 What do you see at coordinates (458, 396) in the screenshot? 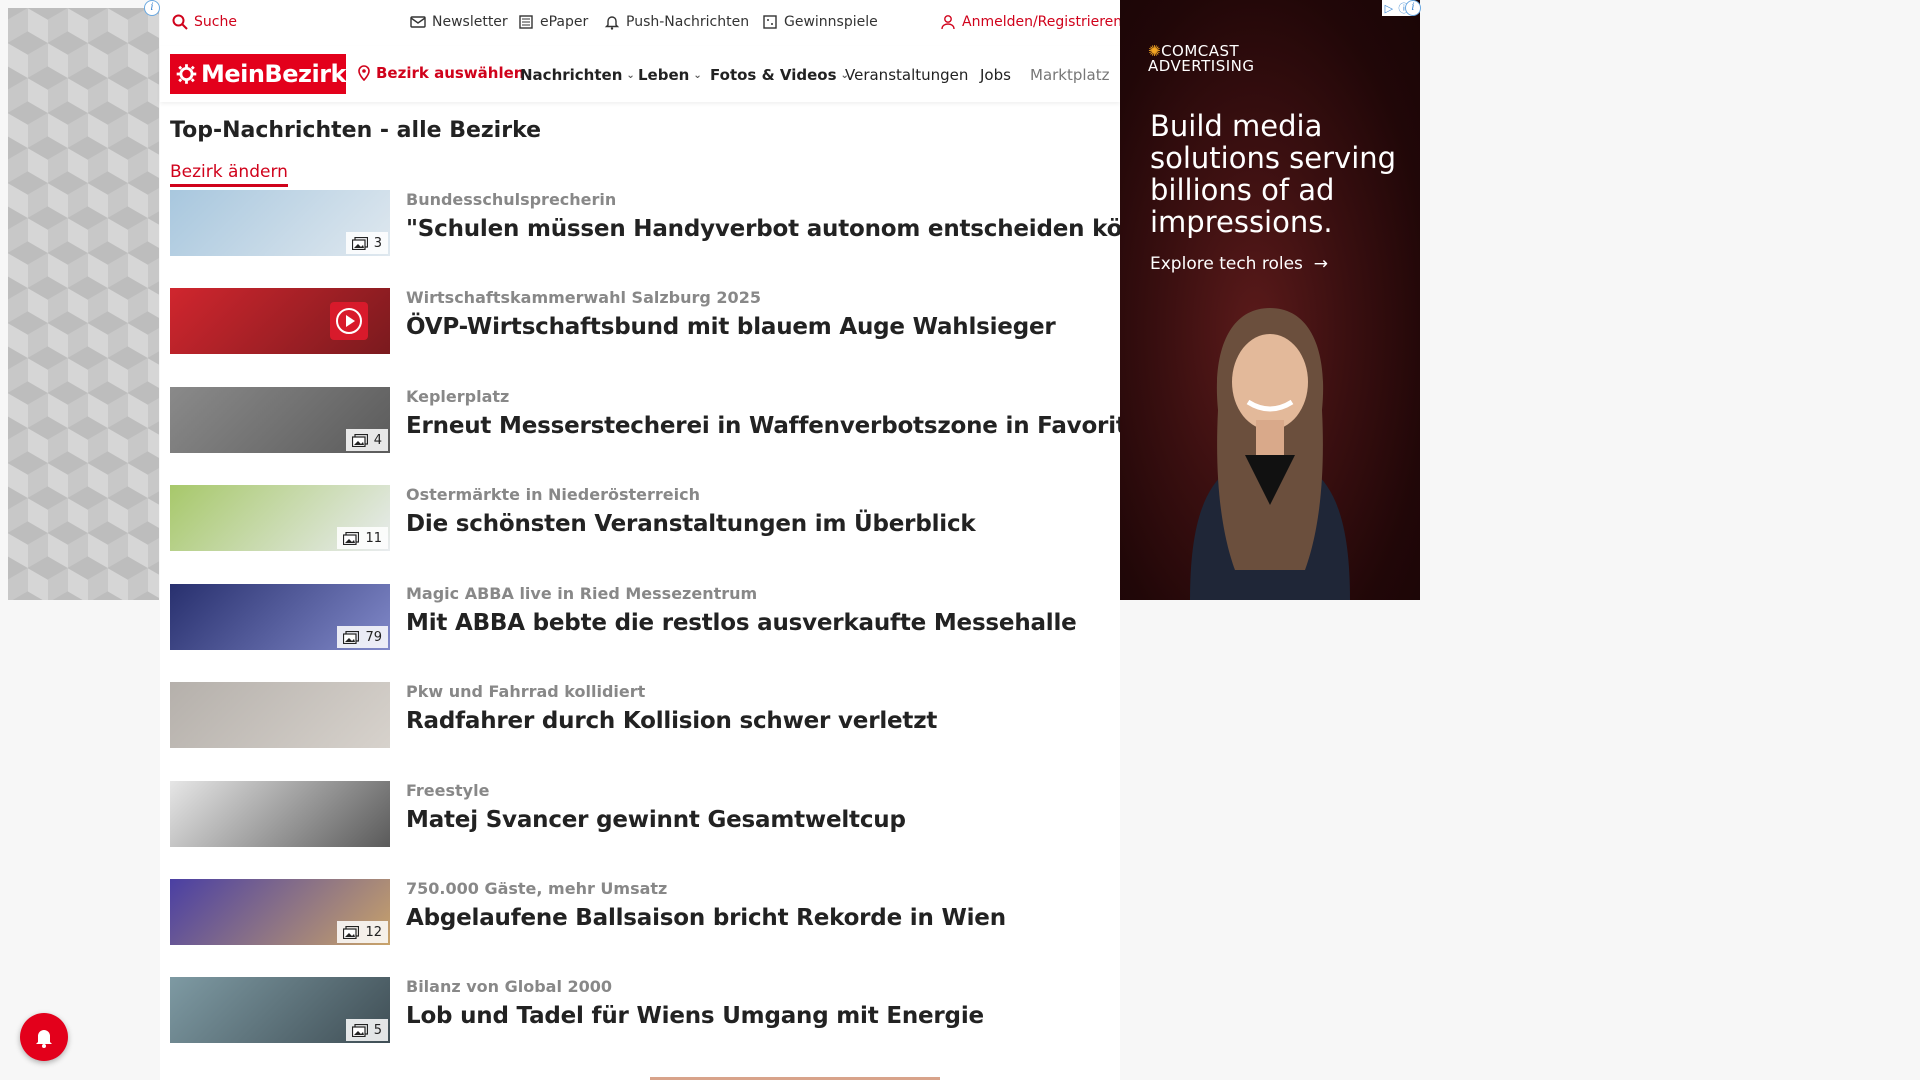
I see `article-kicker: Keplerplatz` at bounding box center [458, 396].